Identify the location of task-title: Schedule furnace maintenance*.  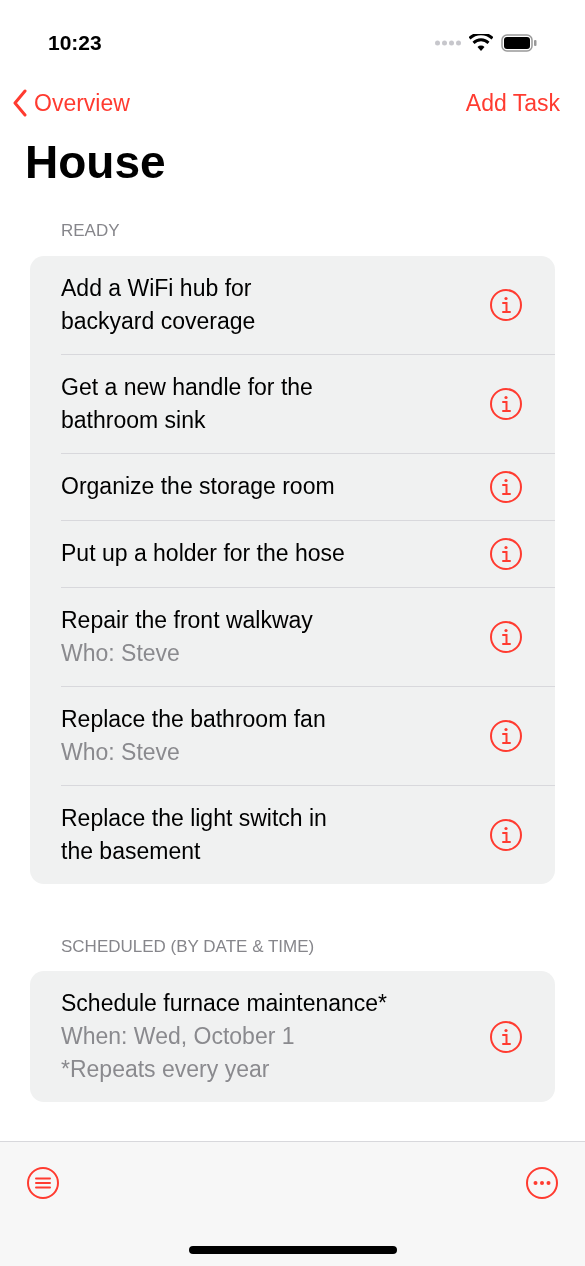
(225, 1003).